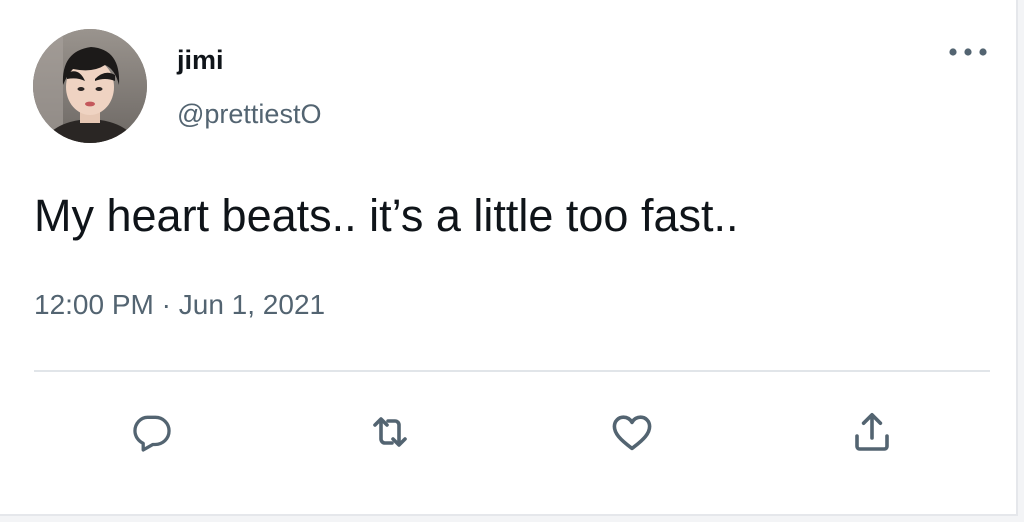  I want to click on reply-icon, so click(152, 433).